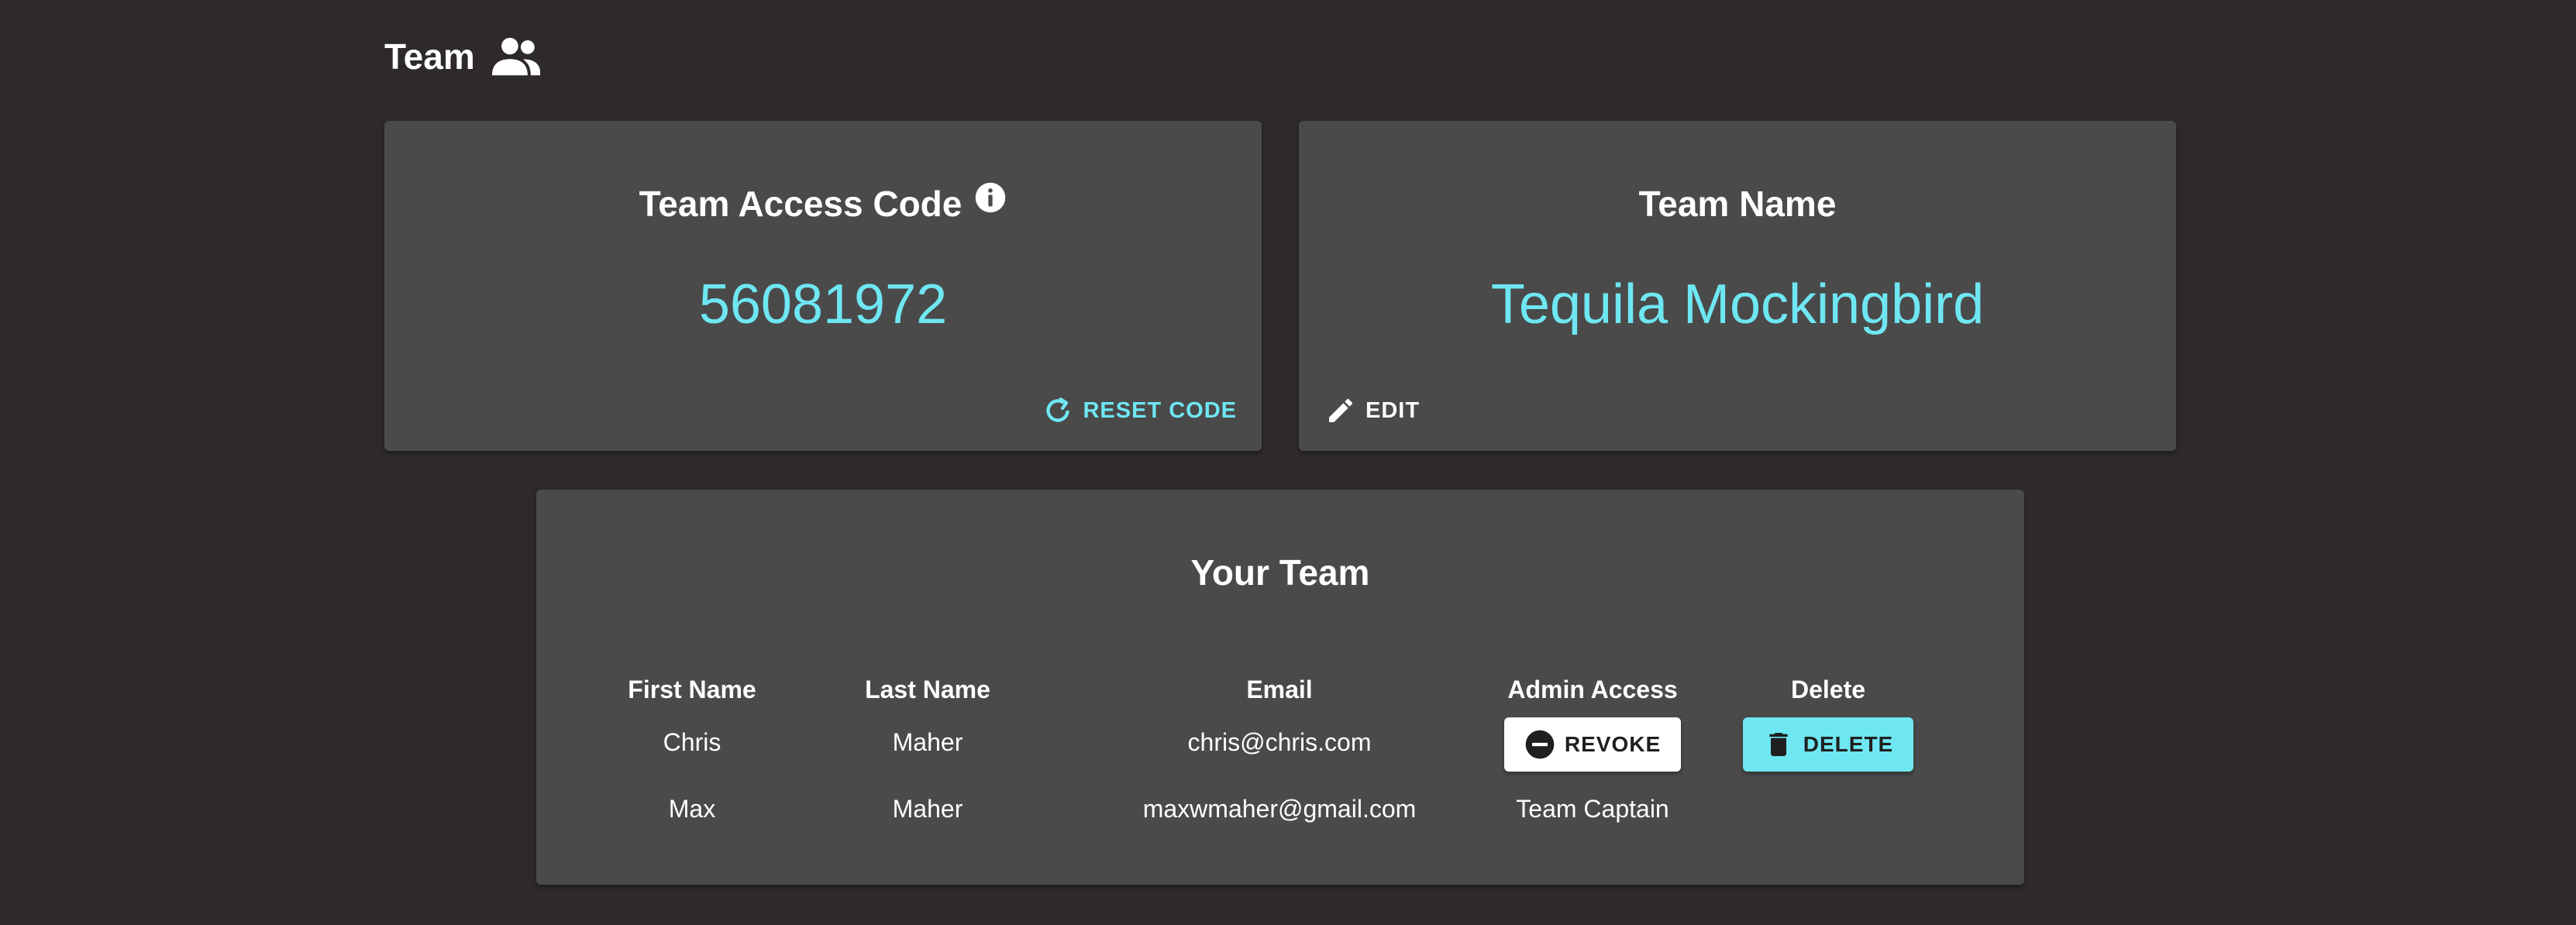  I want to click on revoke-label: REVOKE, so click(1613, 744).